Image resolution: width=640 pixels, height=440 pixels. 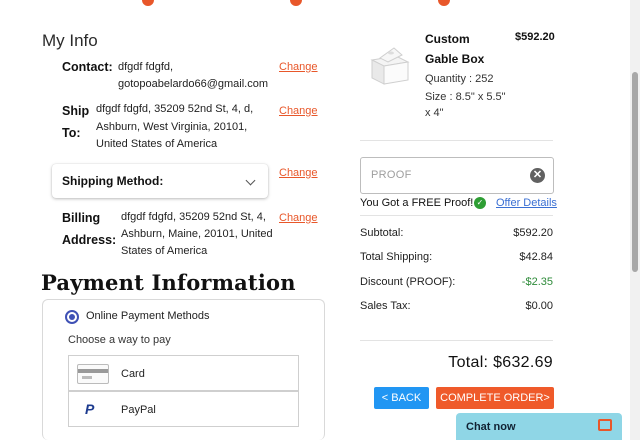 What do you see at coordinates (250, 180) in the screenshot?
I see `chevron-down-icon` at bounding box center [250, 180].